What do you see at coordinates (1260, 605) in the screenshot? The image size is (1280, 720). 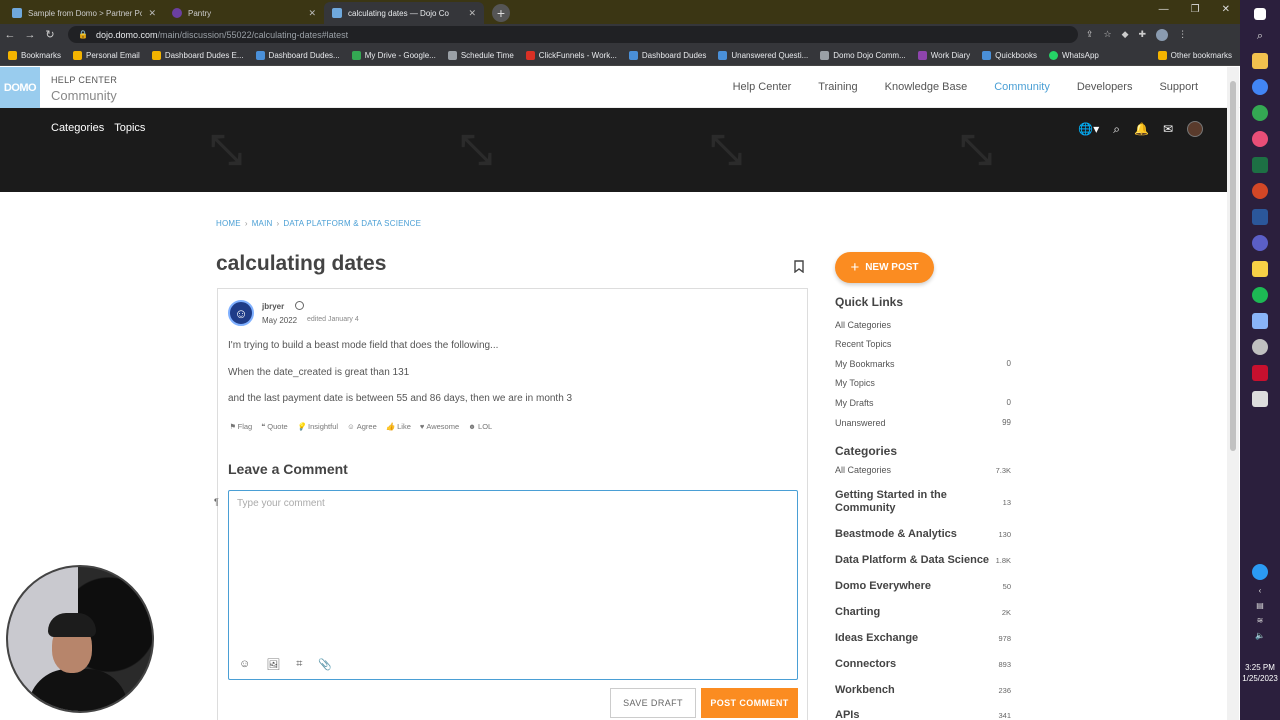 I see `network-icon: ▤` at bounding box center [1260, 605].